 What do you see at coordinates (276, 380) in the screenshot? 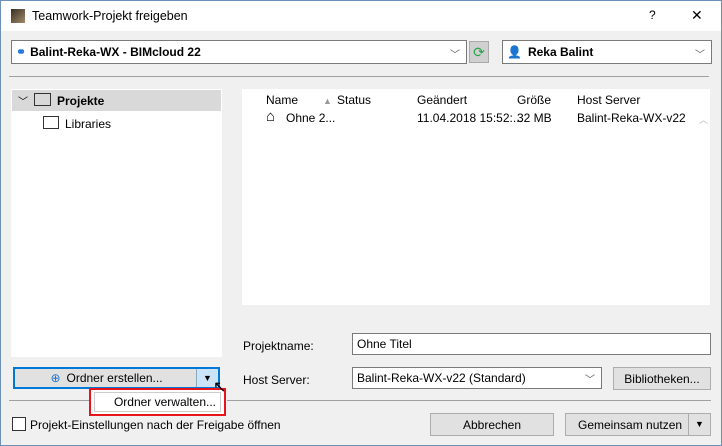
I see `host-server-label: Host Server:` at bounding box center [276, 380].